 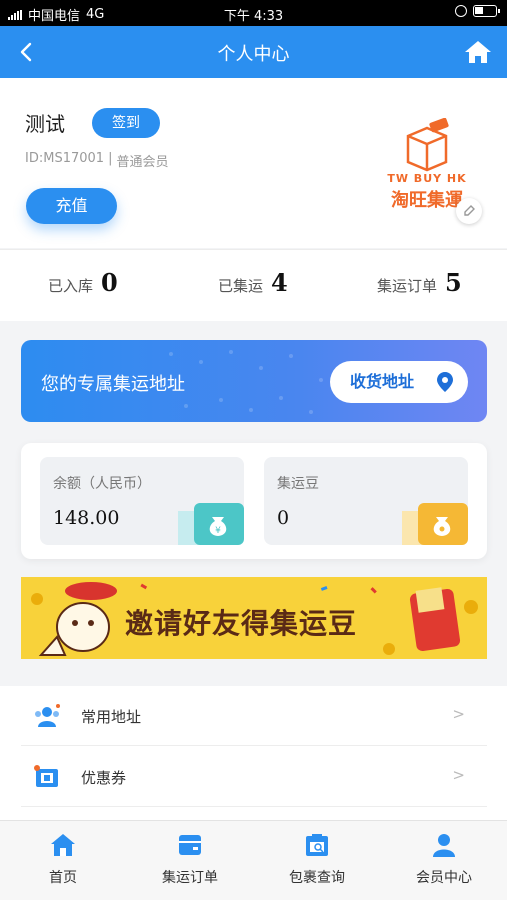 I want to click on contacts-icon, so click(x=47, y=715).